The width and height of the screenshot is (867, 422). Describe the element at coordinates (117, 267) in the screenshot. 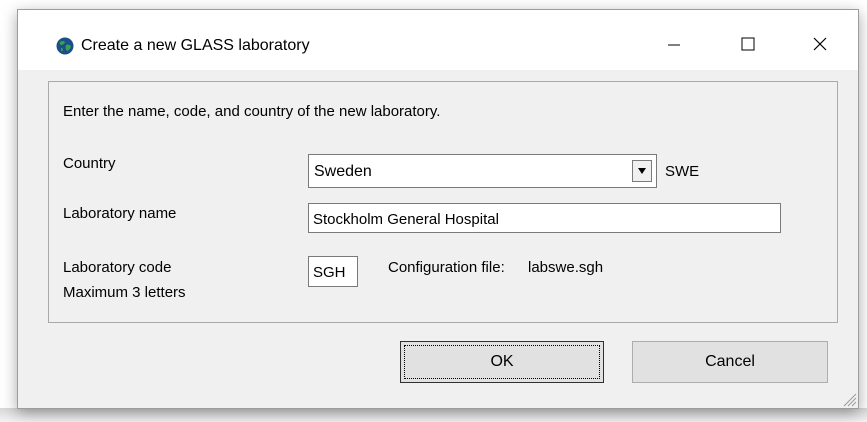

I see `lab-code-label: Laboratory code` at that location.